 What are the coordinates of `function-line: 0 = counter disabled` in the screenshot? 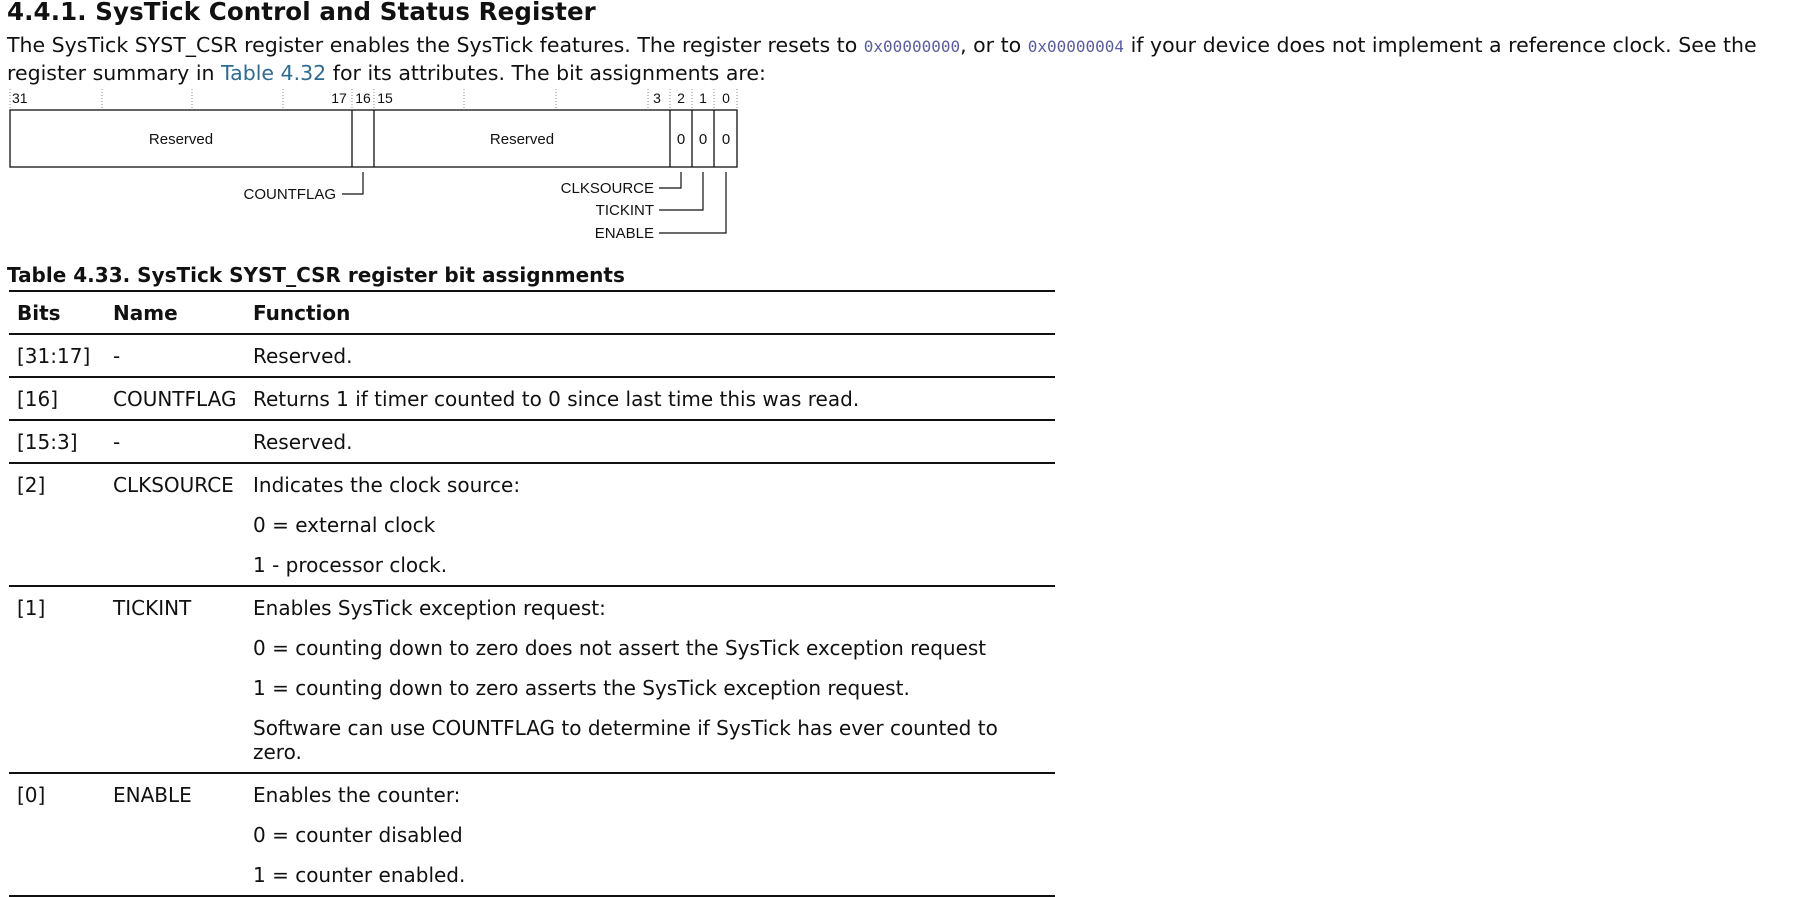 It's located at (358, 835).